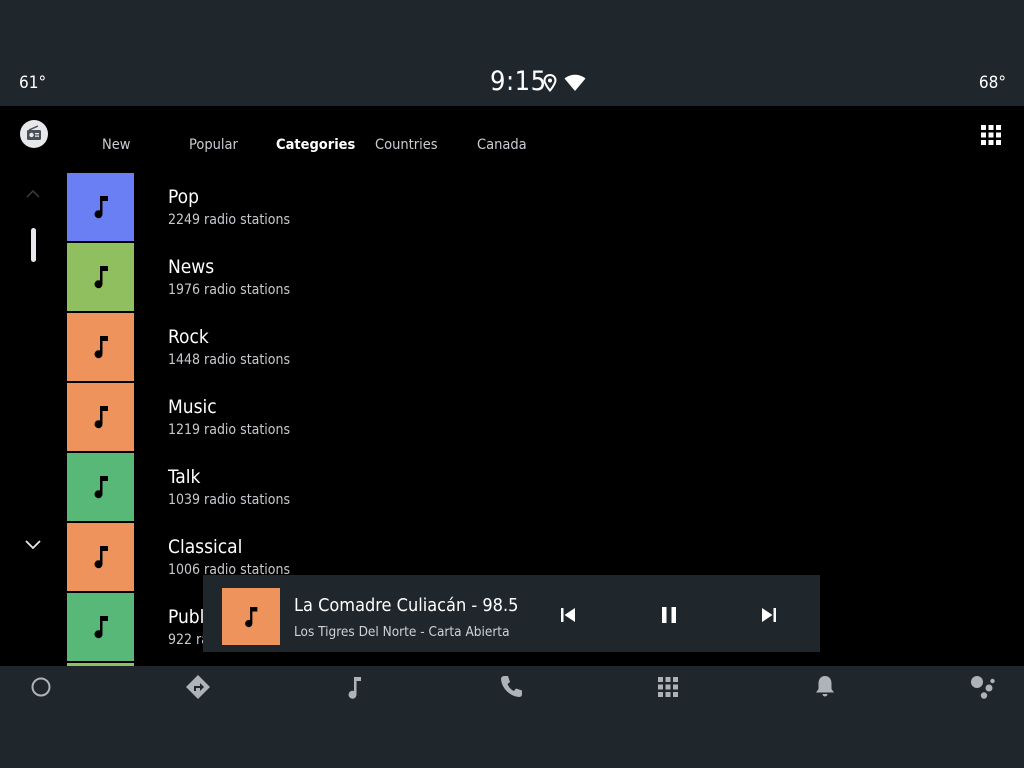 Image resolution: width=1024 pixels, height=768 pixels. Describe the element at coordinates (502, 145) in the screenshot. I see `tab-canada: Canada` at that location.